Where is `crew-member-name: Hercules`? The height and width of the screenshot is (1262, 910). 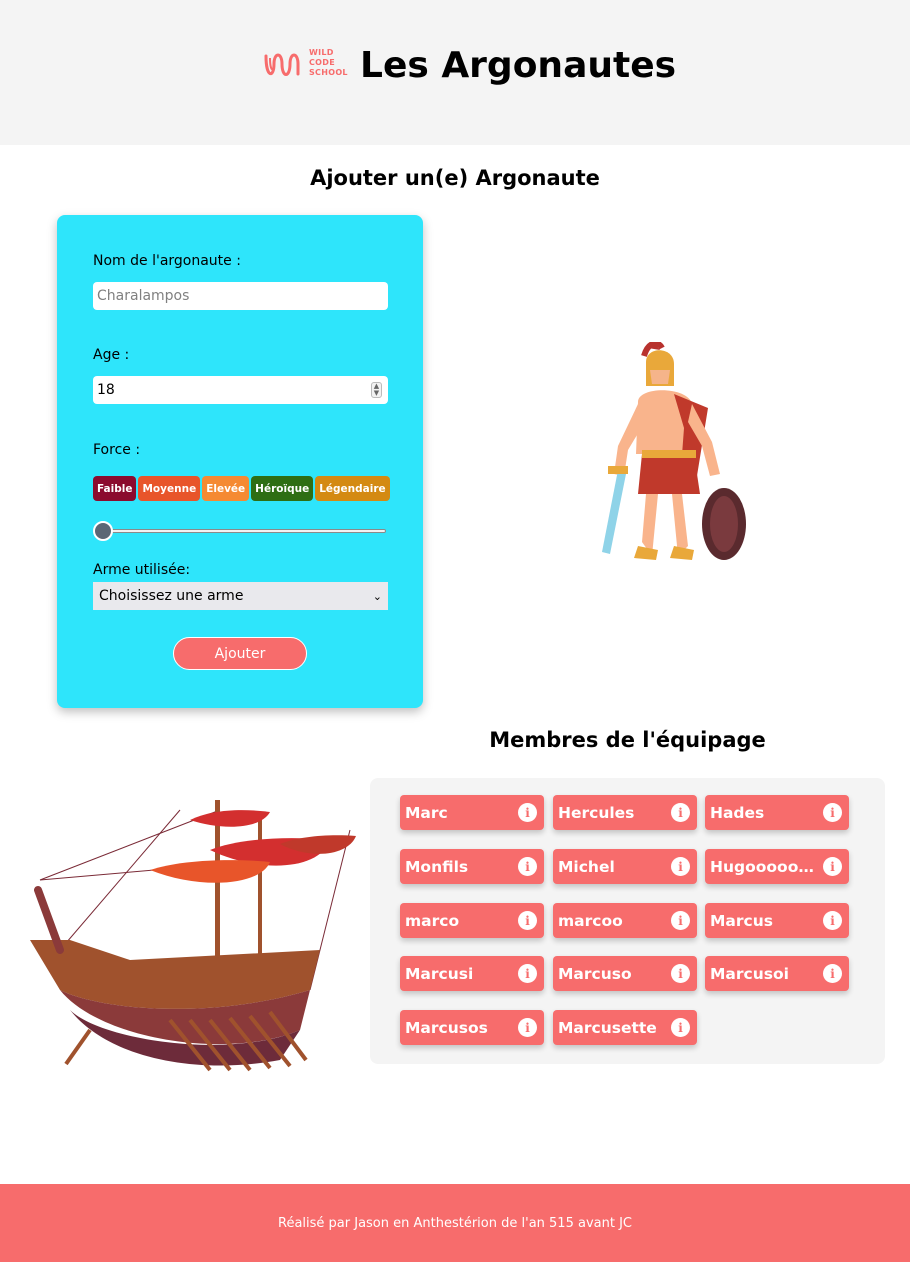 crew-member-name: Hercules is located at coordinates (596, 812).